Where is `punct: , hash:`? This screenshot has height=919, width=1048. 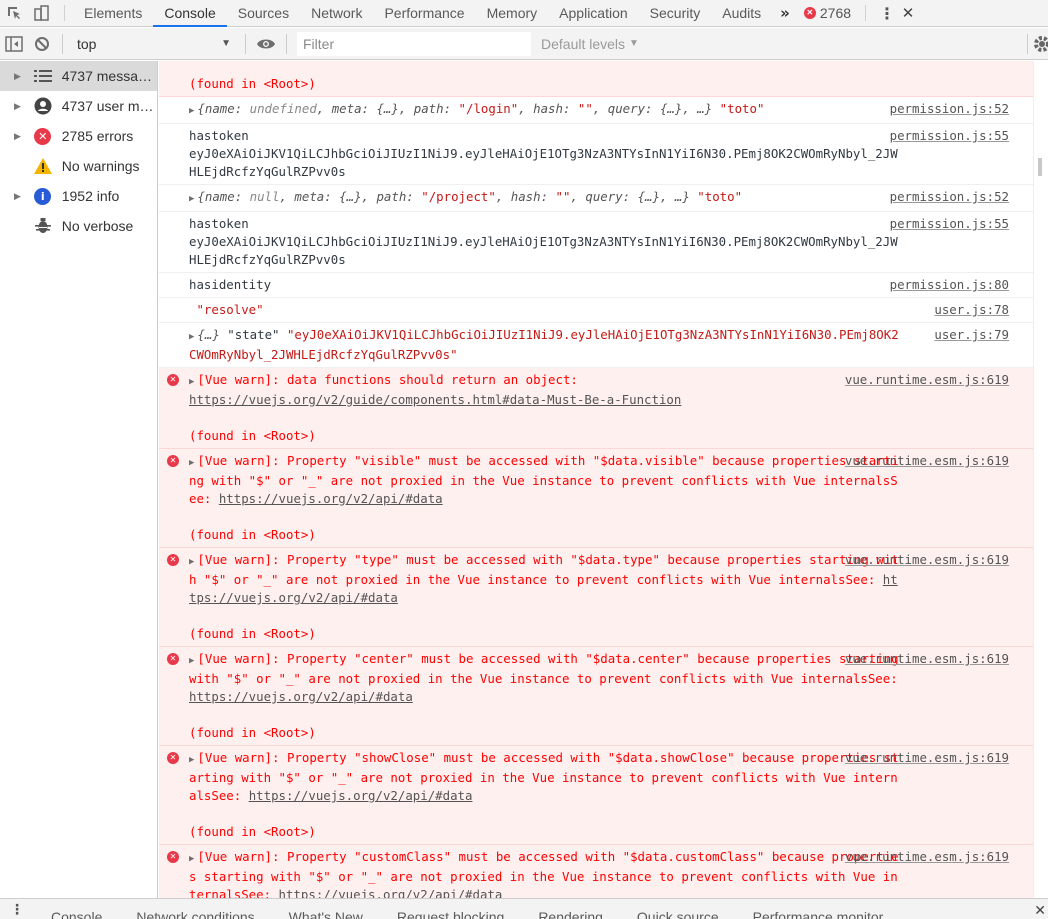 punct: , hash: is located at coordinates (525, 196).